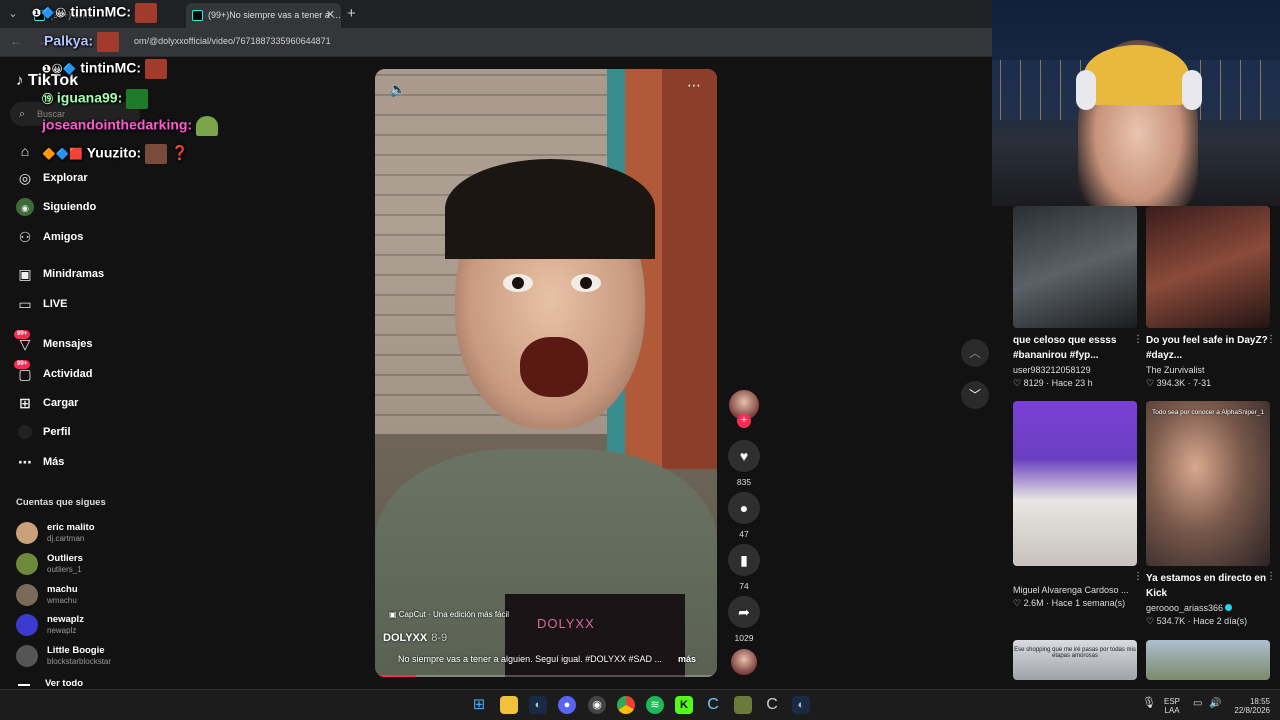 The image size is (1280, 720). Describe the element at coordinates (1197, 704) in the screenshot. I see `network-icon: ▭` at that location.